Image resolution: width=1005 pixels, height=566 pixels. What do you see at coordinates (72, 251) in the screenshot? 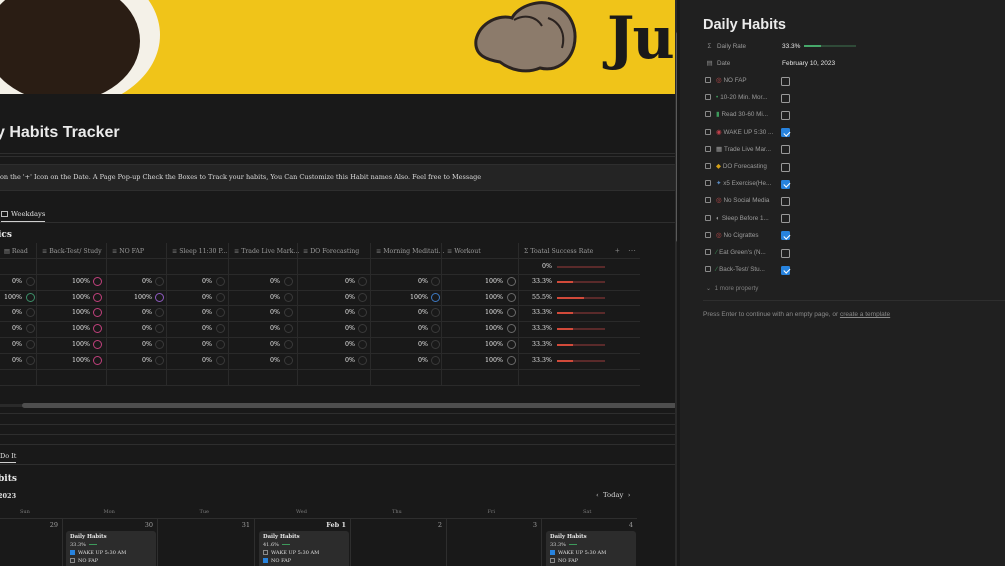
I see `column-header: ≡ Back-Test/ Study` at bounding box center [72, 251].